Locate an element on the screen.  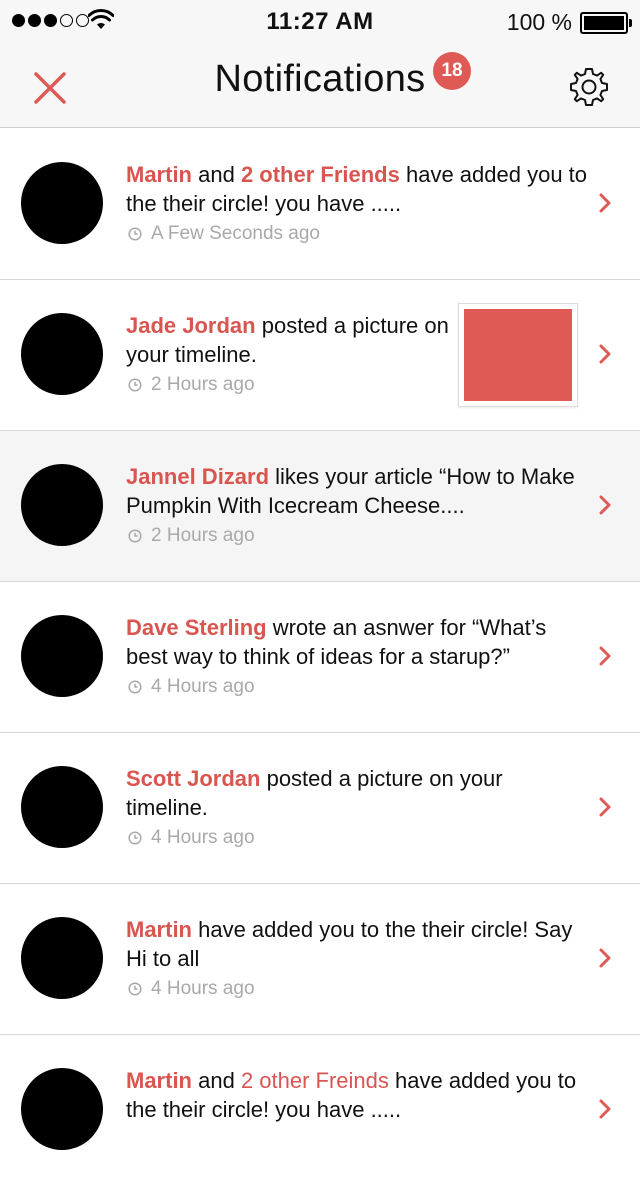
battery-icon is located at coordinates (606, 23).